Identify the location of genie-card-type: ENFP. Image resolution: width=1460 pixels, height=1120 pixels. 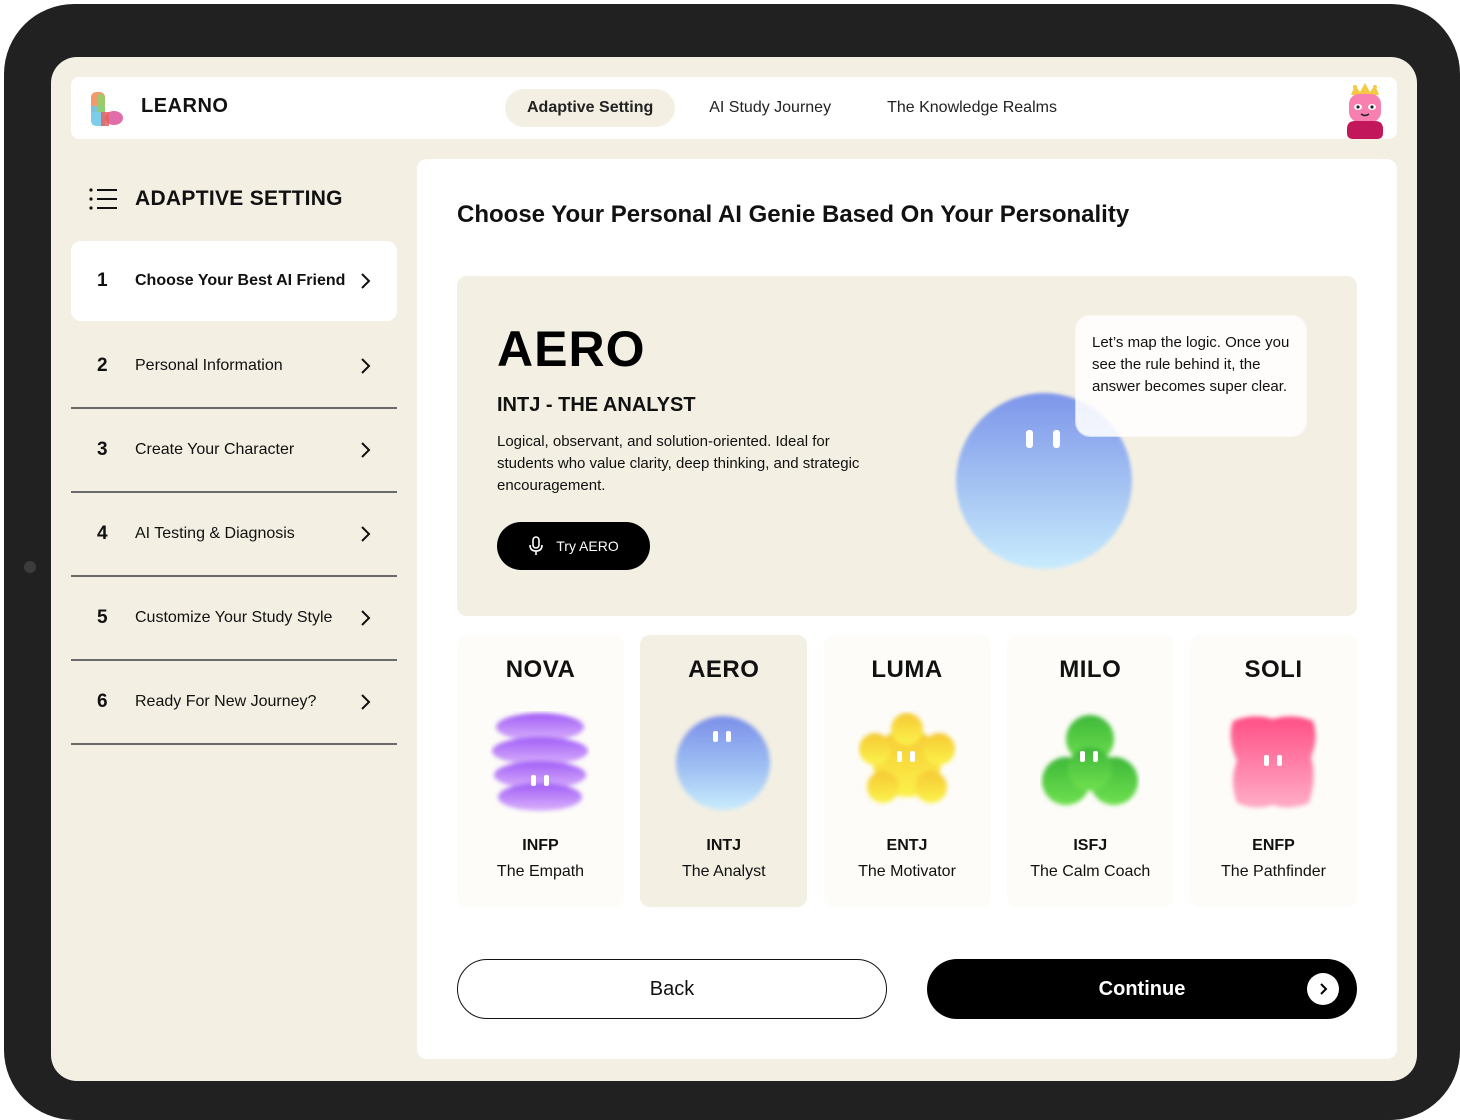
(1273, 845).